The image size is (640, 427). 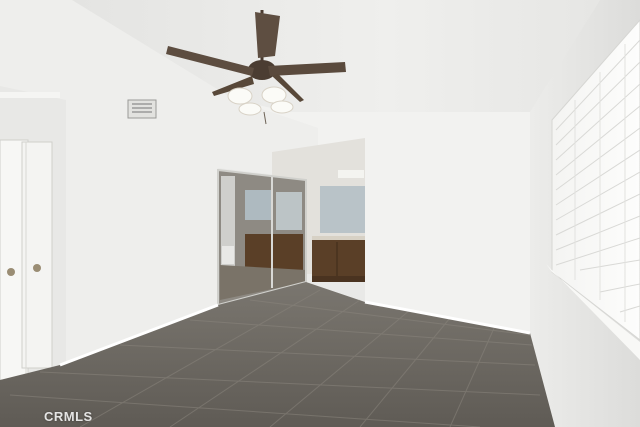 What do you see at coordinates (262, 237) in the screenshot?
I see `mirrored-closet-doors` at bounding box center [262, 237].